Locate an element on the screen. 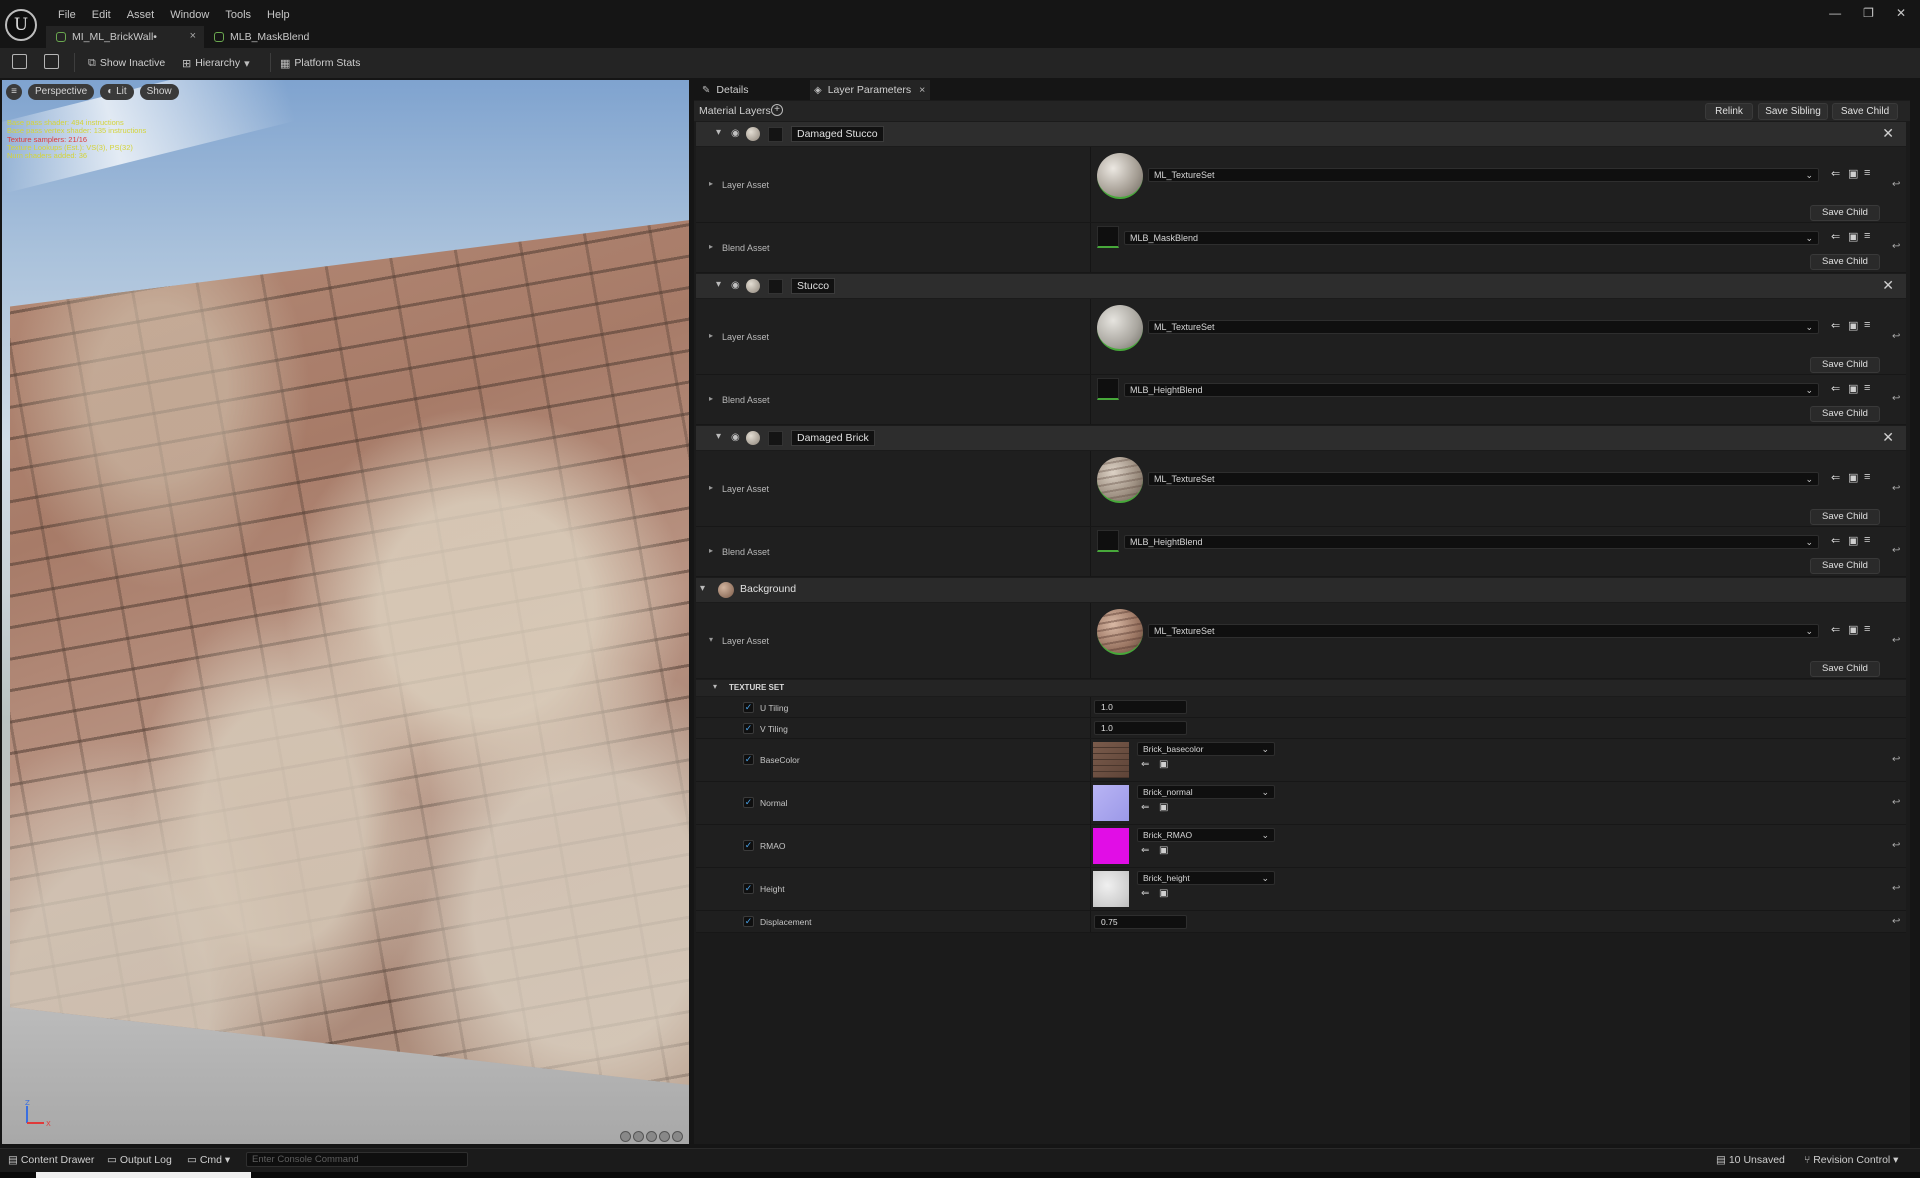  menu-help: Help is located at coordinates (278, 15).